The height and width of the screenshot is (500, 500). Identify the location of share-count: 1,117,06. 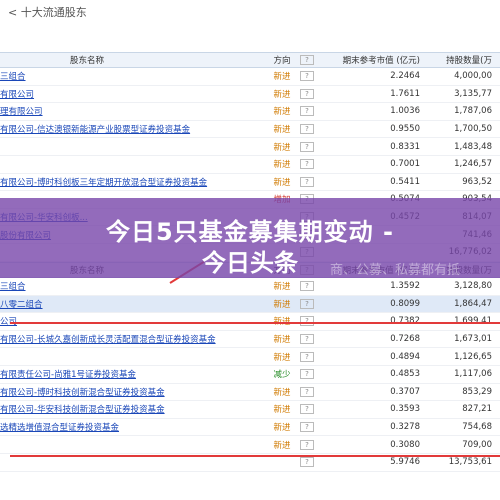
(473, 374).